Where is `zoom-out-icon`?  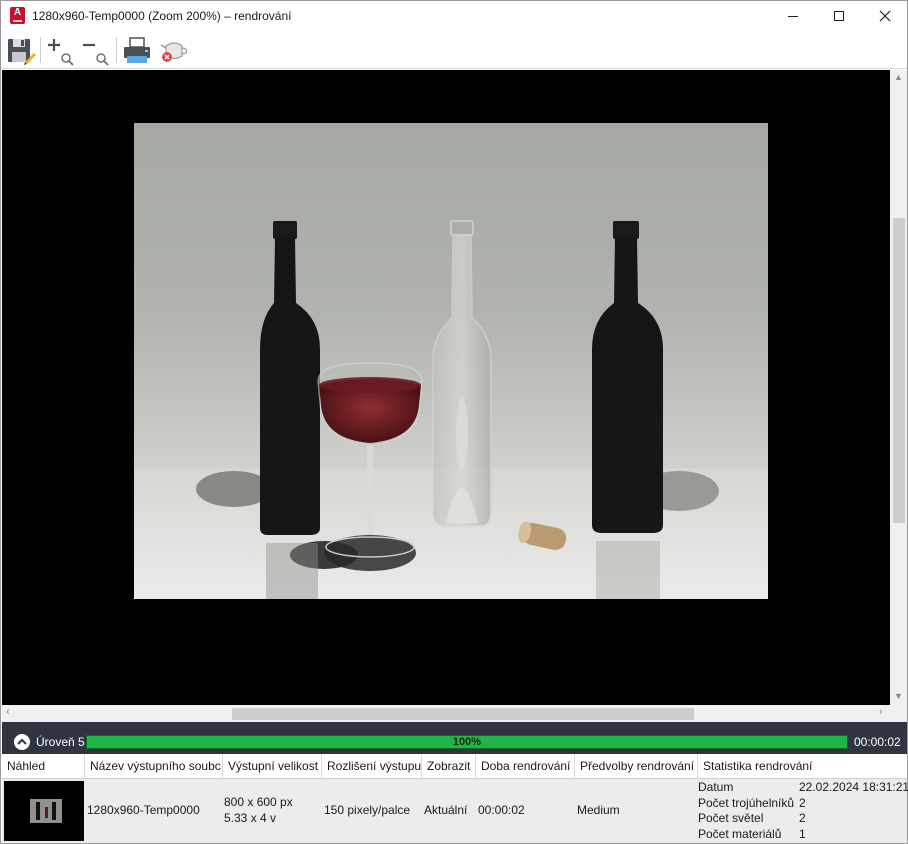 zoom-out-icon is located at coordinates (96, 54).